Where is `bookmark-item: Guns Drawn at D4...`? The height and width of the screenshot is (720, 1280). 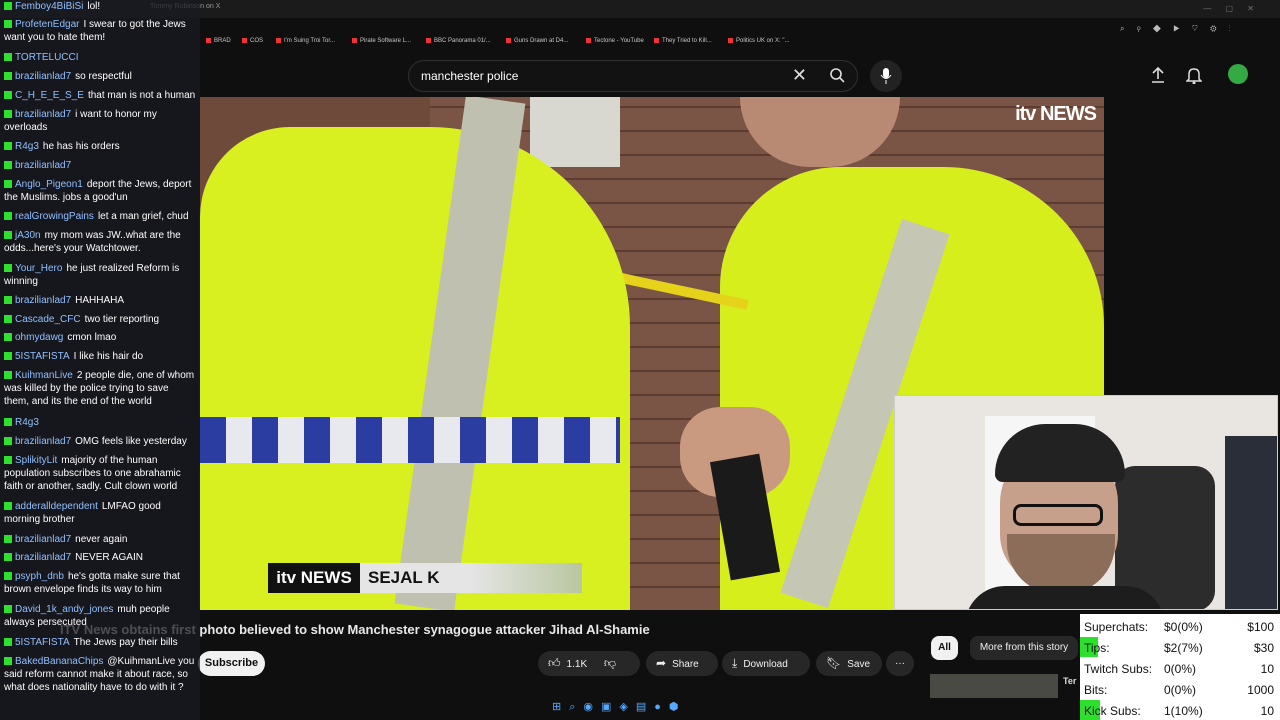
bookmark-item: Guns Drawn at D4... is located at coordinates (537, 41).